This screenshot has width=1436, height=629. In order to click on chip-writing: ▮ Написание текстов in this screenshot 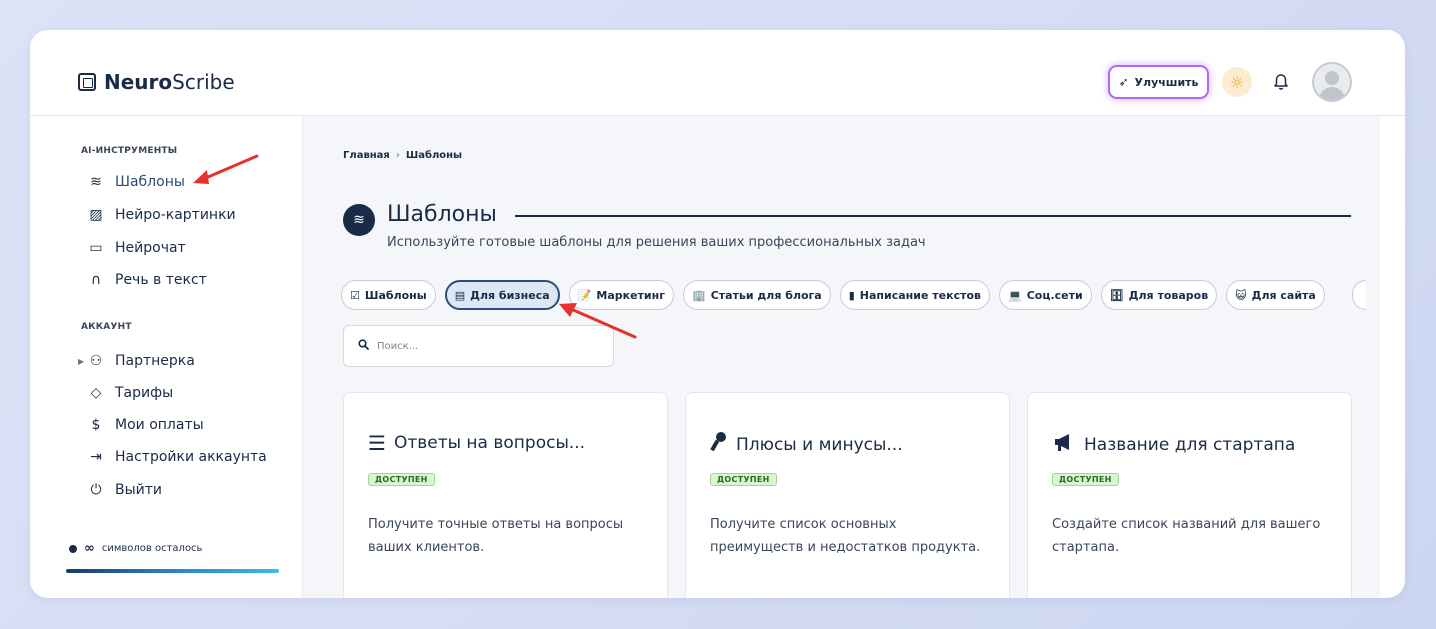, I will do `click(914, 295)`.